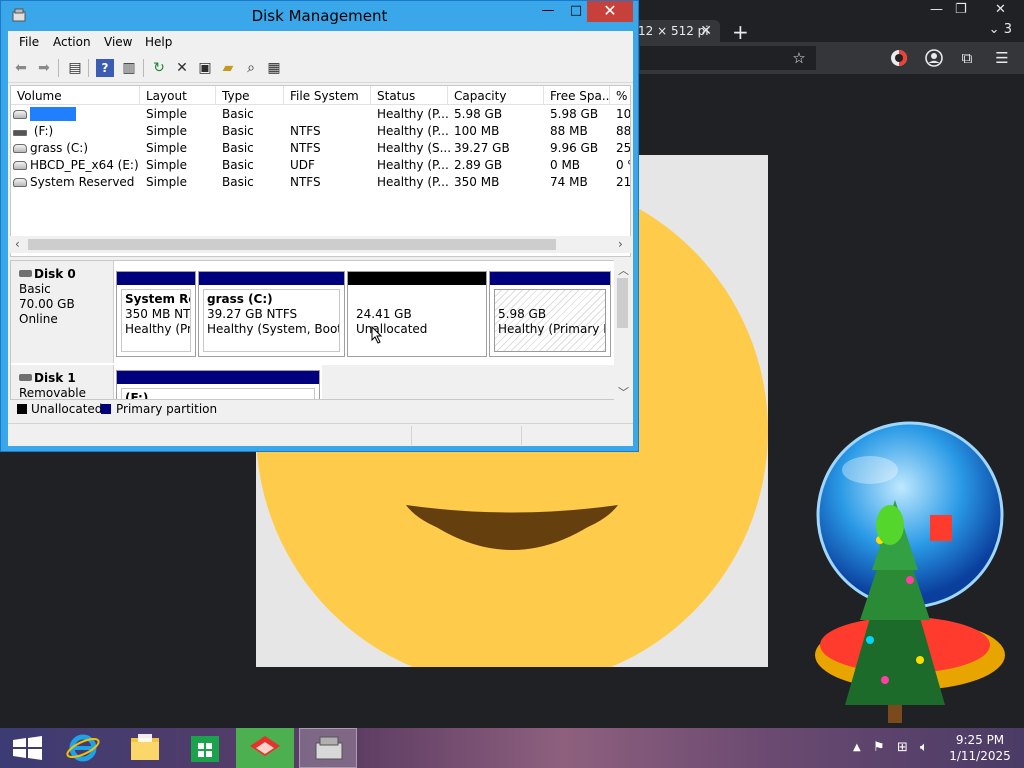 This screenshot has width=1024, height=768. What do you see at coordinates (159, 68) in the screenshot?
I see `refresh-icon: ↻` at bounding box center [159, 68].